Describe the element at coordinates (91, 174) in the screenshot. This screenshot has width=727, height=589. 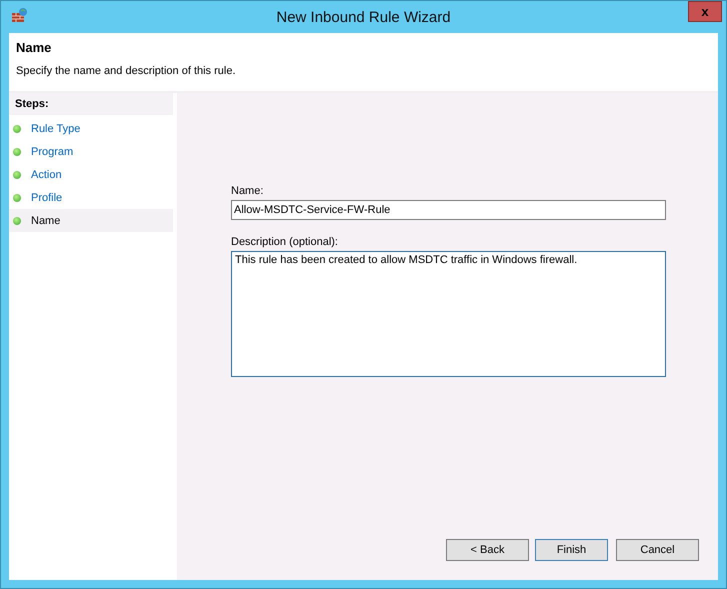
I see `step-item: Action` at that location.